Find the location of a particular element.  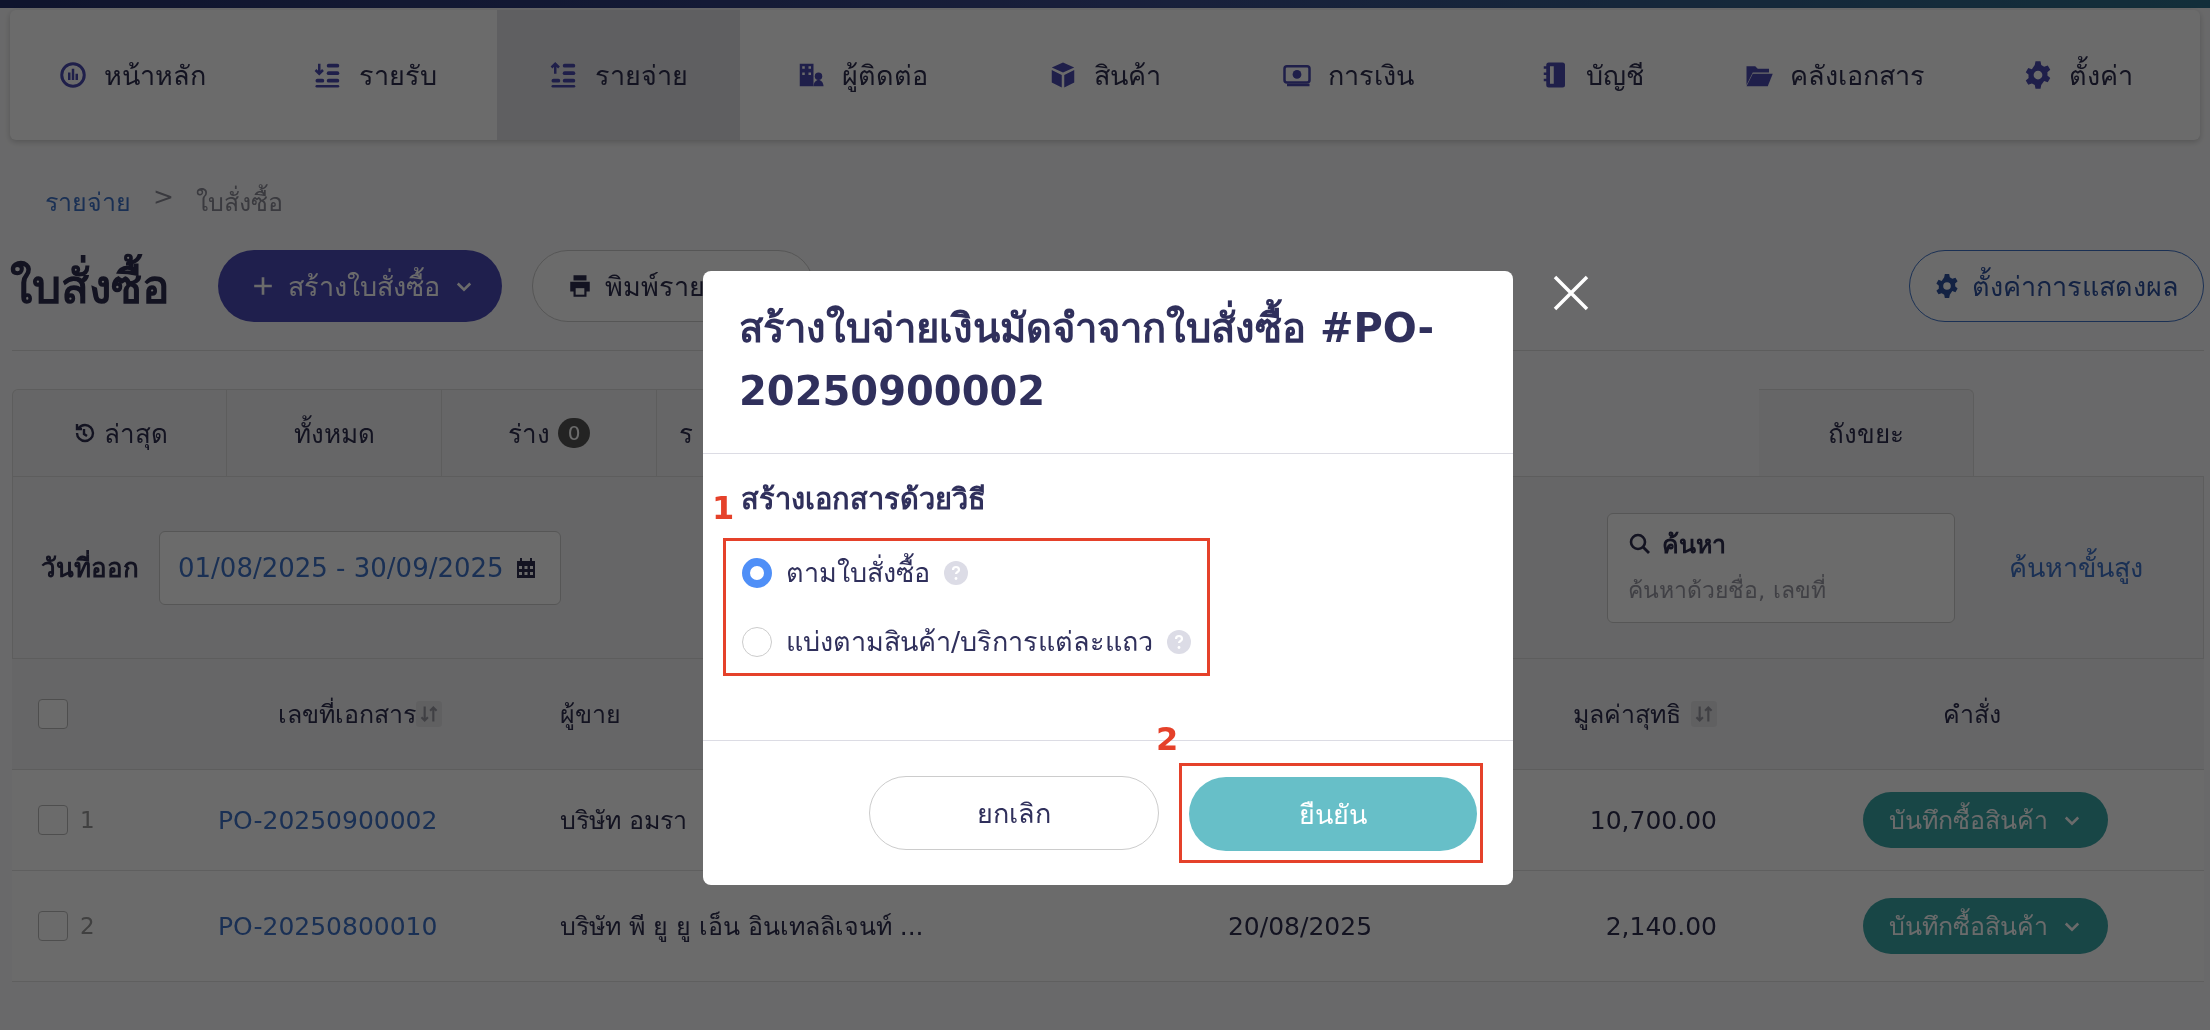

cancel-button: ยกเลิก is located at coordinates (1014, 813).